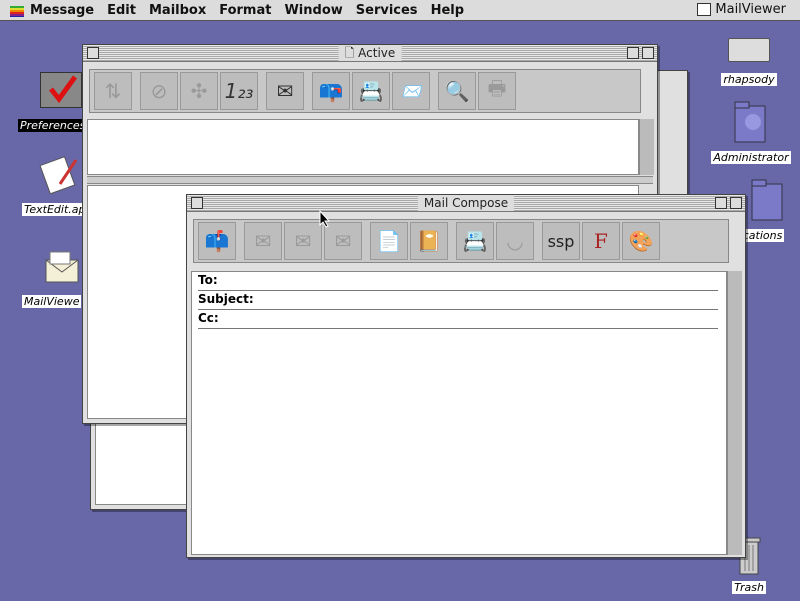 The image size is (800, 601). What do you see at coordinates (721, 203) in the screenshot?
I see `compose-zoom-box` at bounding box center [721, 203].